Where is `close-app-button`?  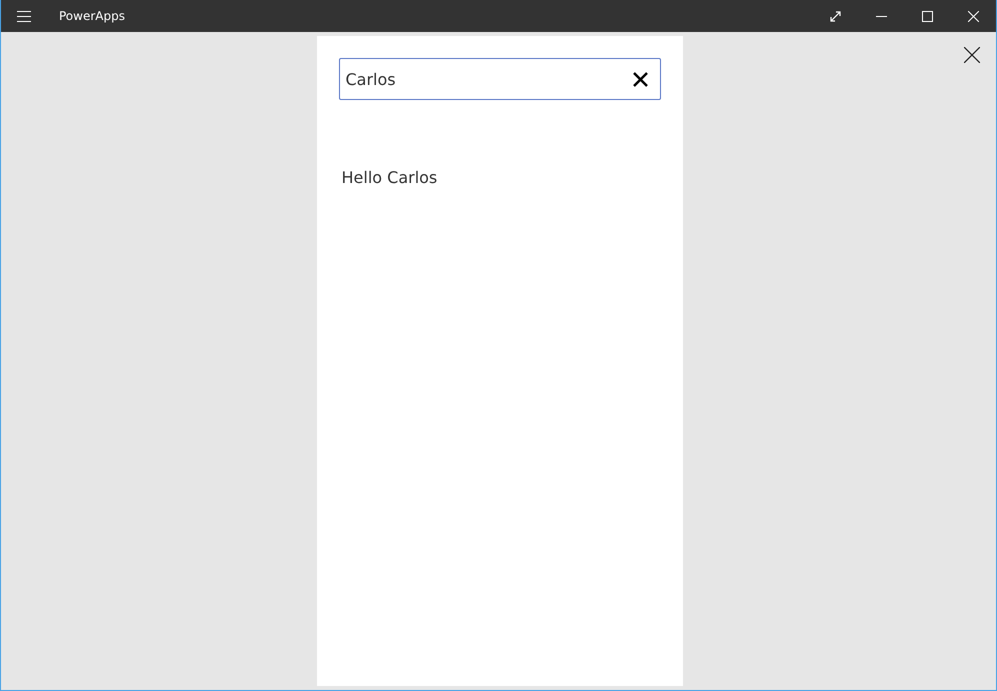
close-app-button is located at coordinates (972, 55).